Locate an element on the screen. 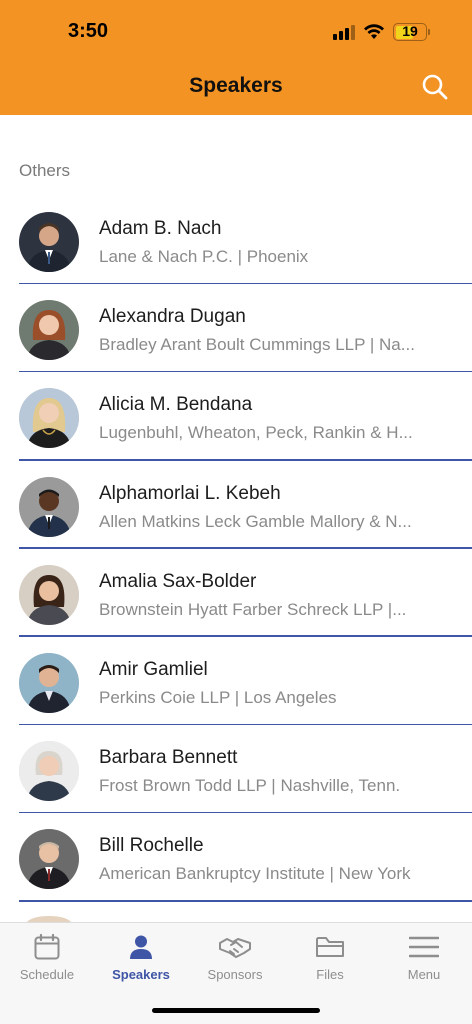  tab-label: Files is located at coordinates (330, 974).